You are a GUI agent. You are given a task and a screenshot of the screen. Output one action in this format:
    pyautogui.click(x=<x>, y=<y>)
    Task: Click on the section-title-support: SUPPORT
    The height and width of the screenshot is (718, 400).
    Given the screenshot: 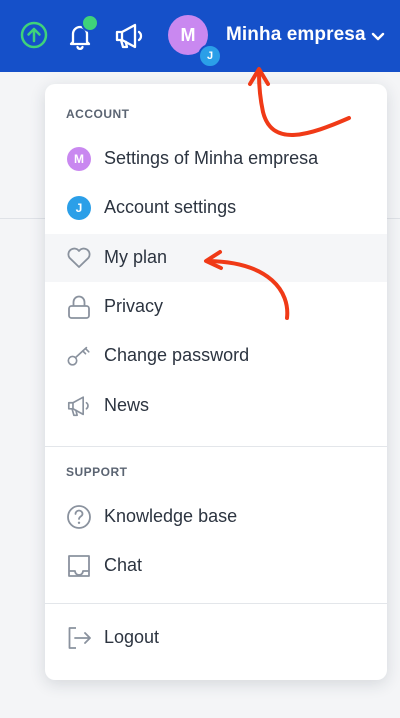 What is the action you would take?
    pyautogui.click(x=97, y=472)
    